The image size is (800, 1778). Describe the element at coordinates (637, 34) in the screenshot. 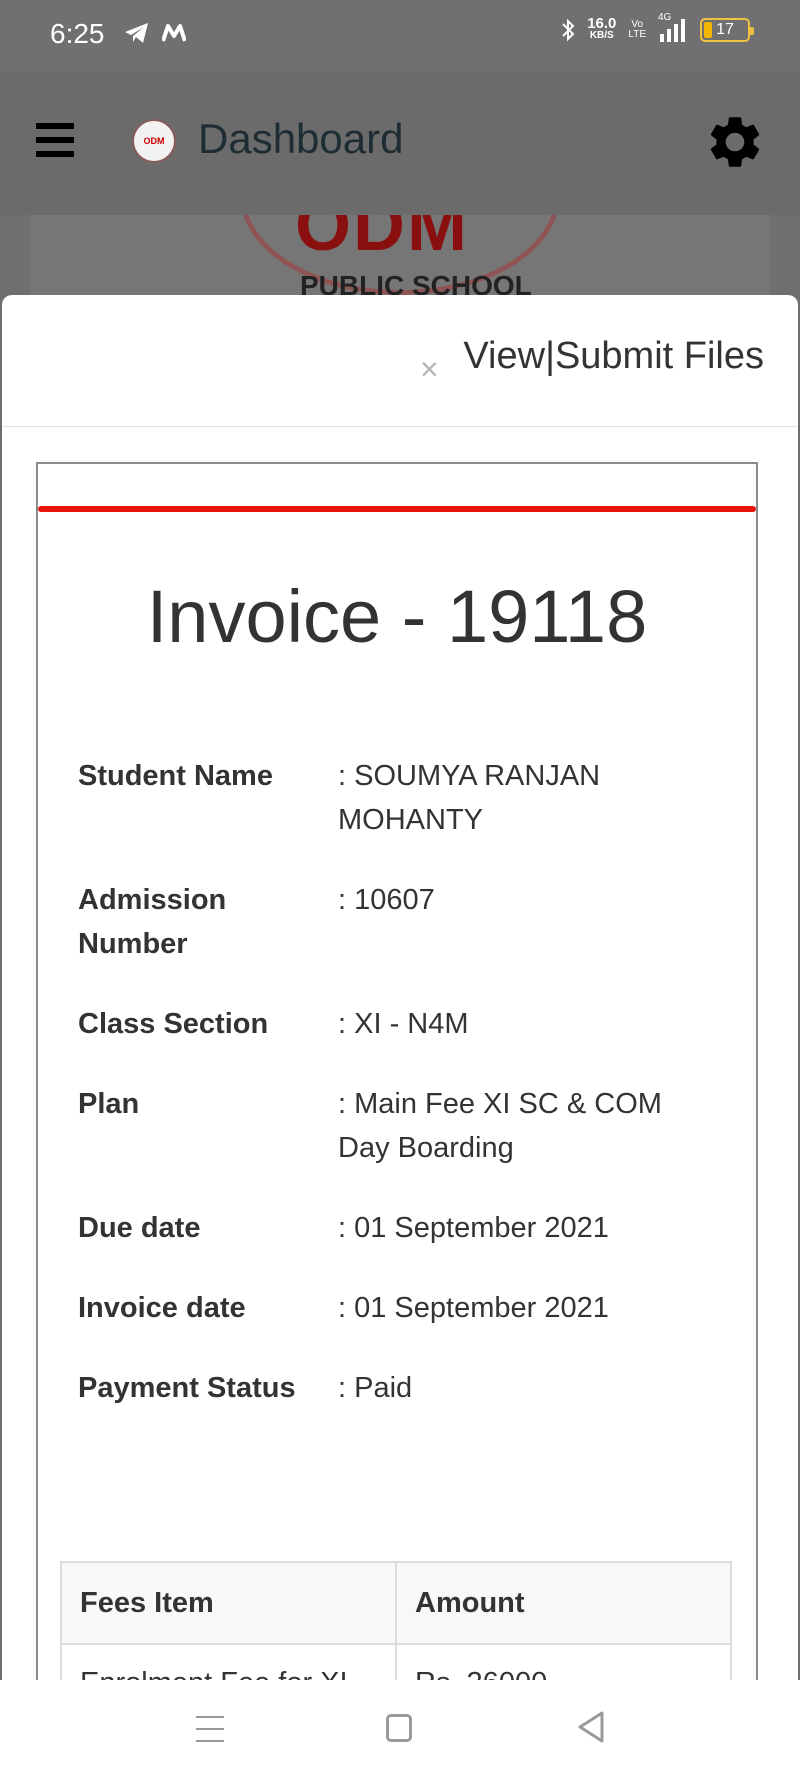

I see `volte-bottom: LTE` at that location.